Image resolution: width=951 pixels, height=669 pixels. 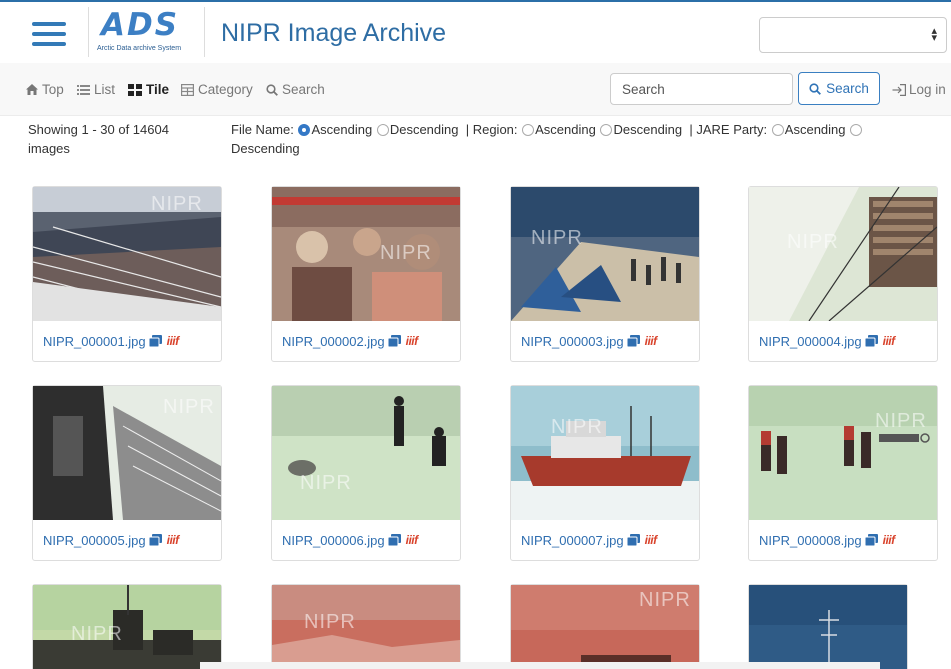 I want to click on image-card: NIPR NIPR_000007.jpg iiif, so click(x=605, y=473).